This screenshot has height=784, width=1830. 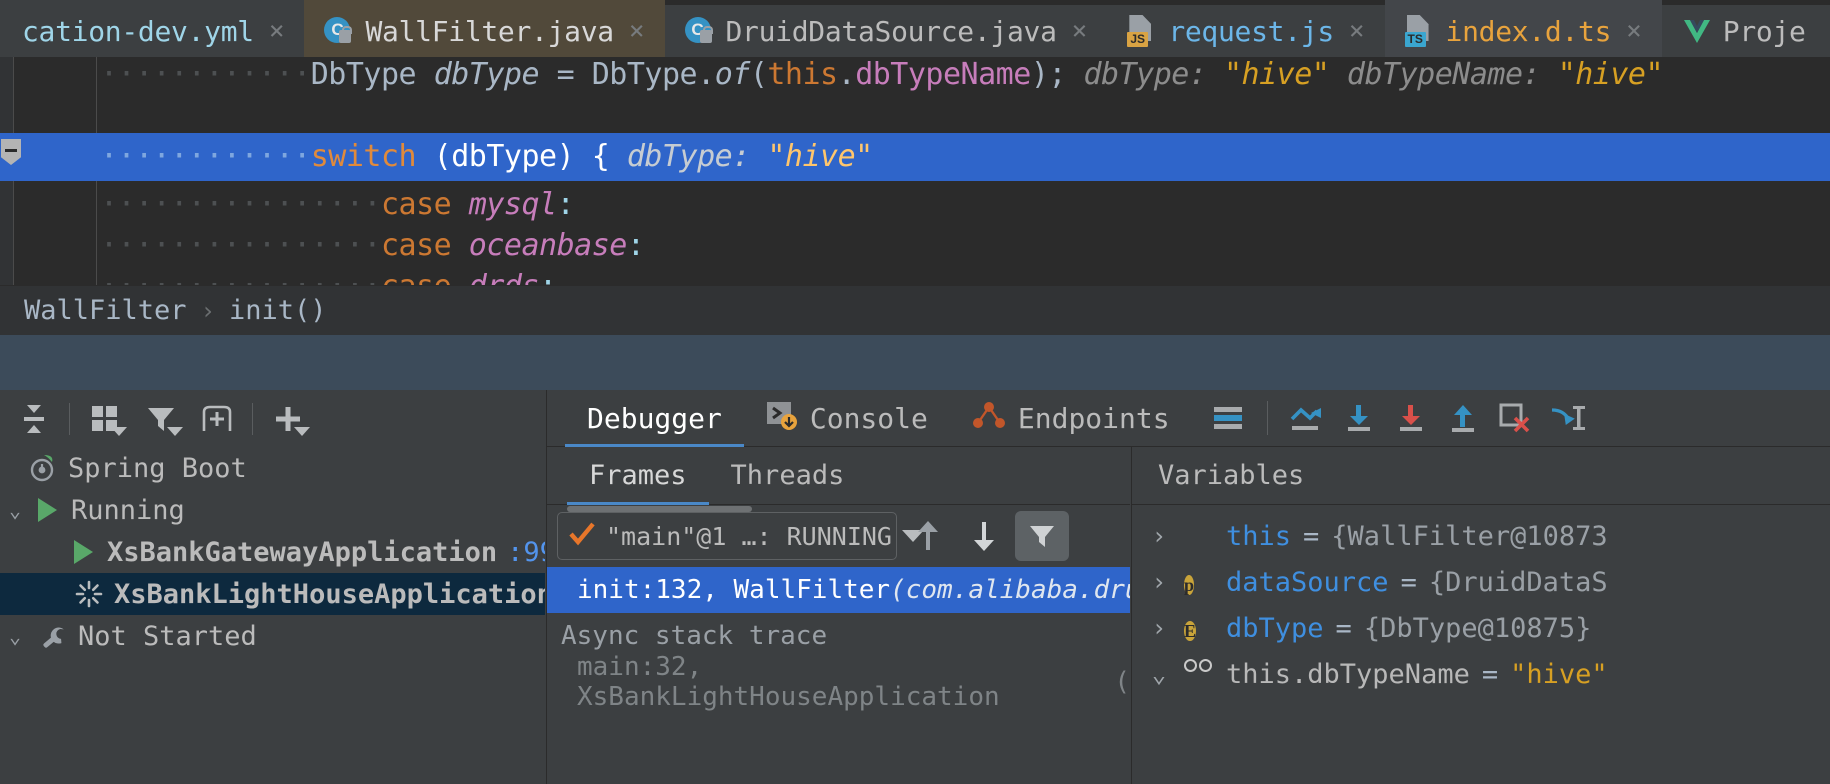 What do you see at coordinates (15, 636) in the screenshot?
I see `tree-twisty-not-started: ⌄` at bounding box center [15, 636].